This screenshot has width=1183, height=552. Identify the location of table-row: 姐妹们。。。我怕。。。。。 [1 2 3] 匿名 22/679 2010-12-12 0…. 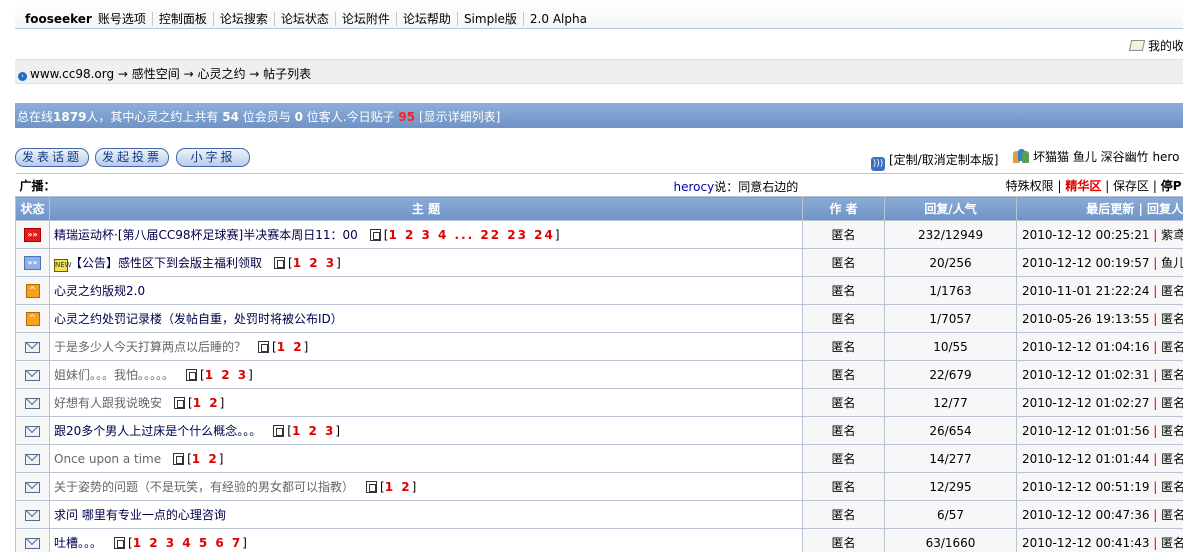
(599, 374).